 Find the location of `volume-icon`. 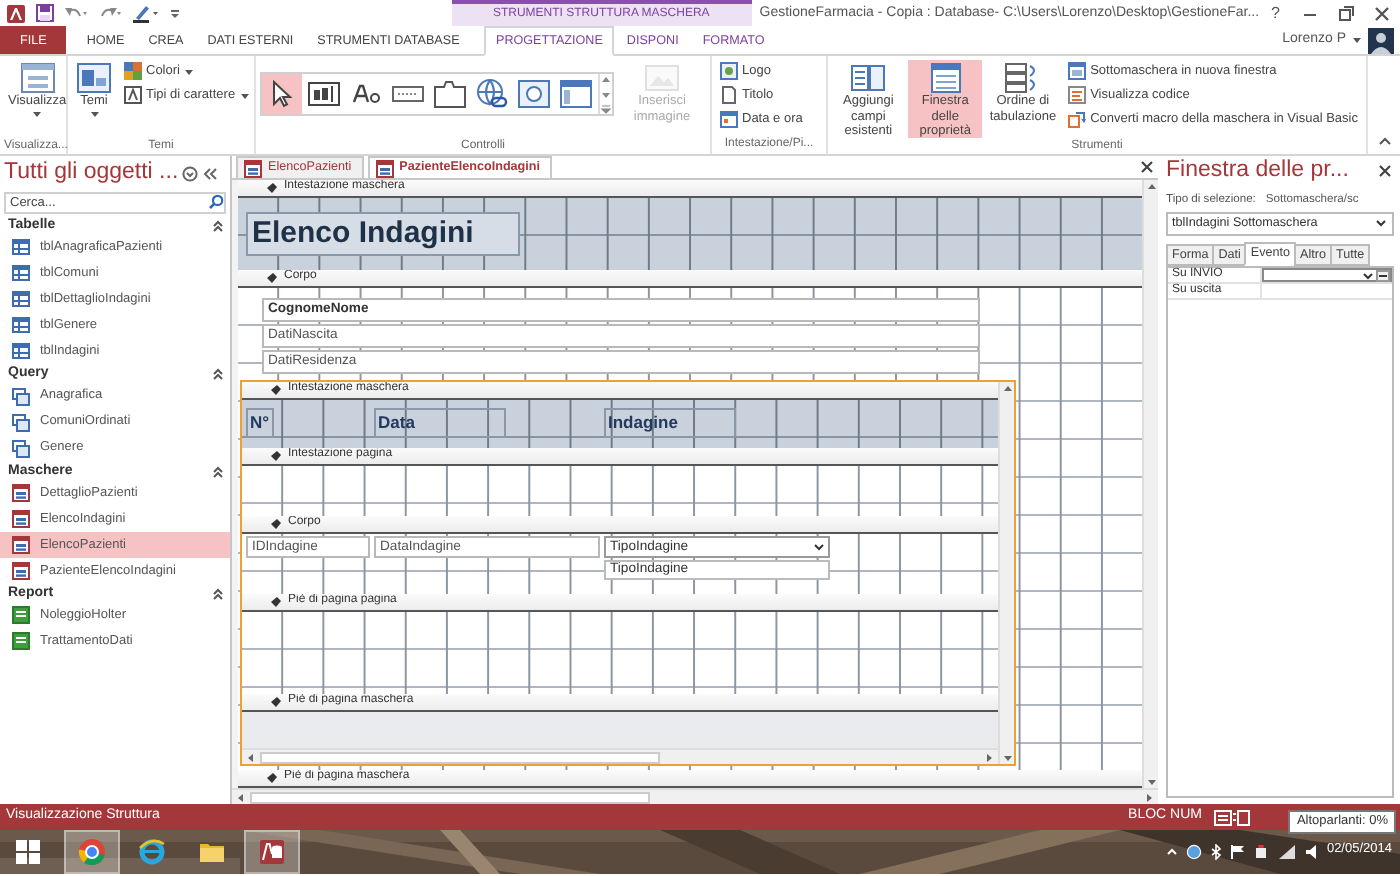

volume-icon is located at coordinates (1311, 851).